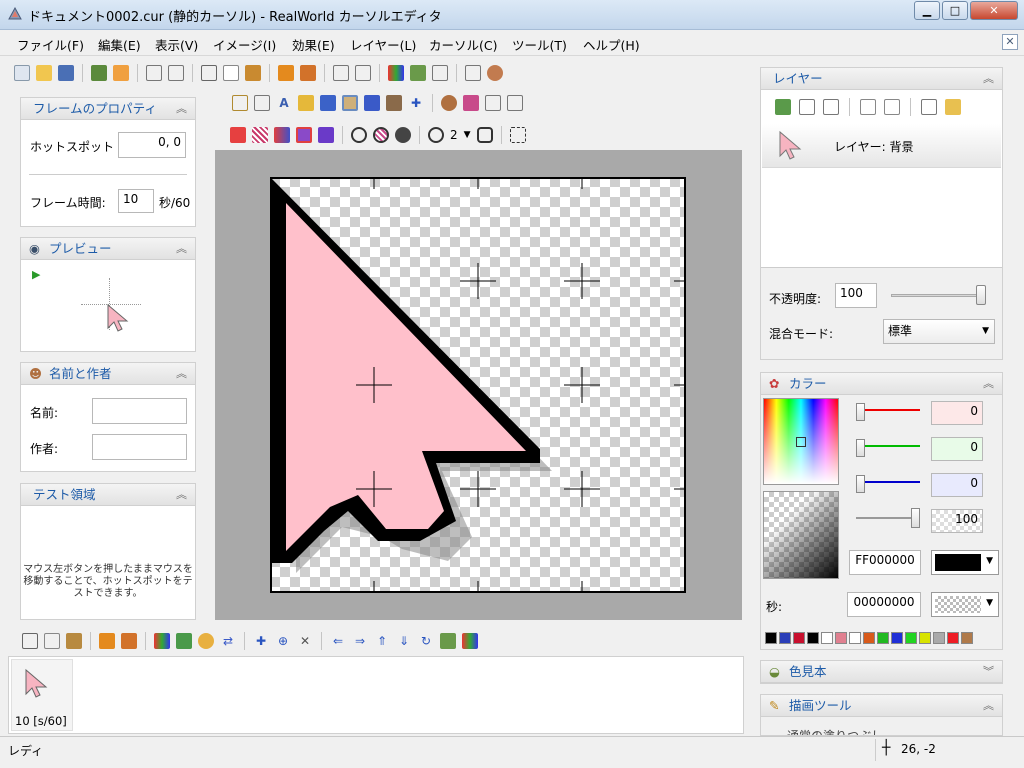 This screenshot has width=1024, height=768. What do you see at coordinates (50, 44) in the screenshot?
I see `menu-file: ファイル(F)` at bounding box center [50, 44].